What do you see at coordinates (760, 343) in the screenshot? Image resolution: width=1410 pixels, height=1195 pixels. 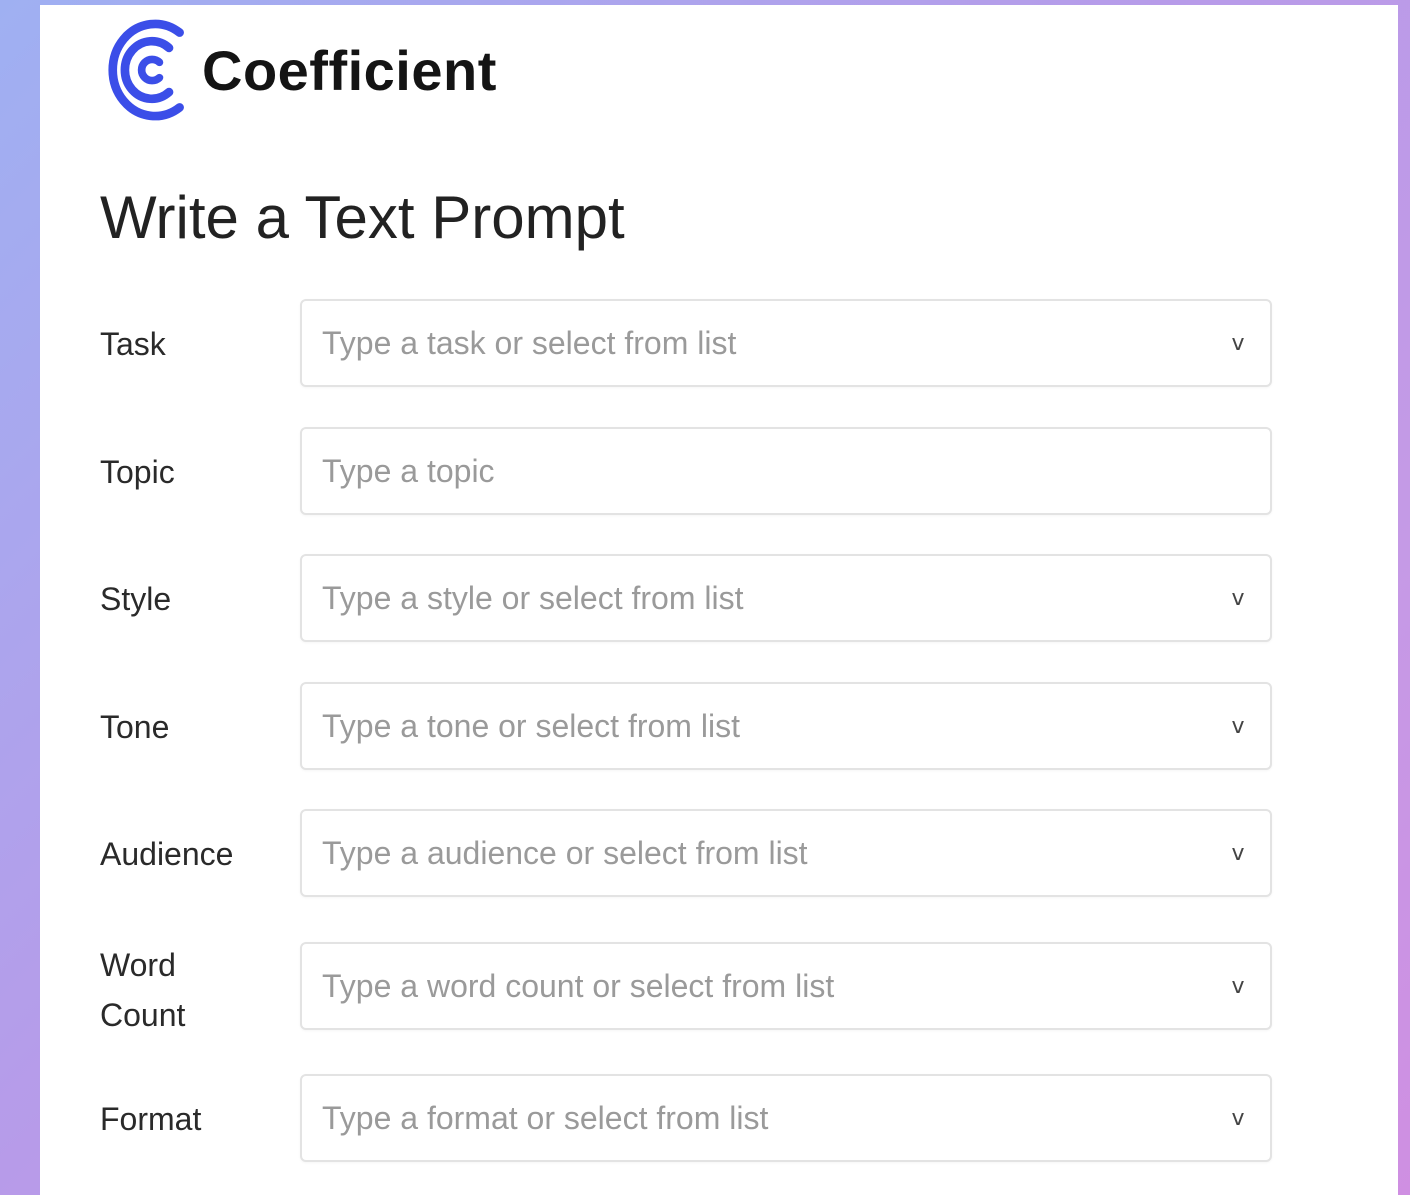 I see `task-input` at bounding box center [760, 343].